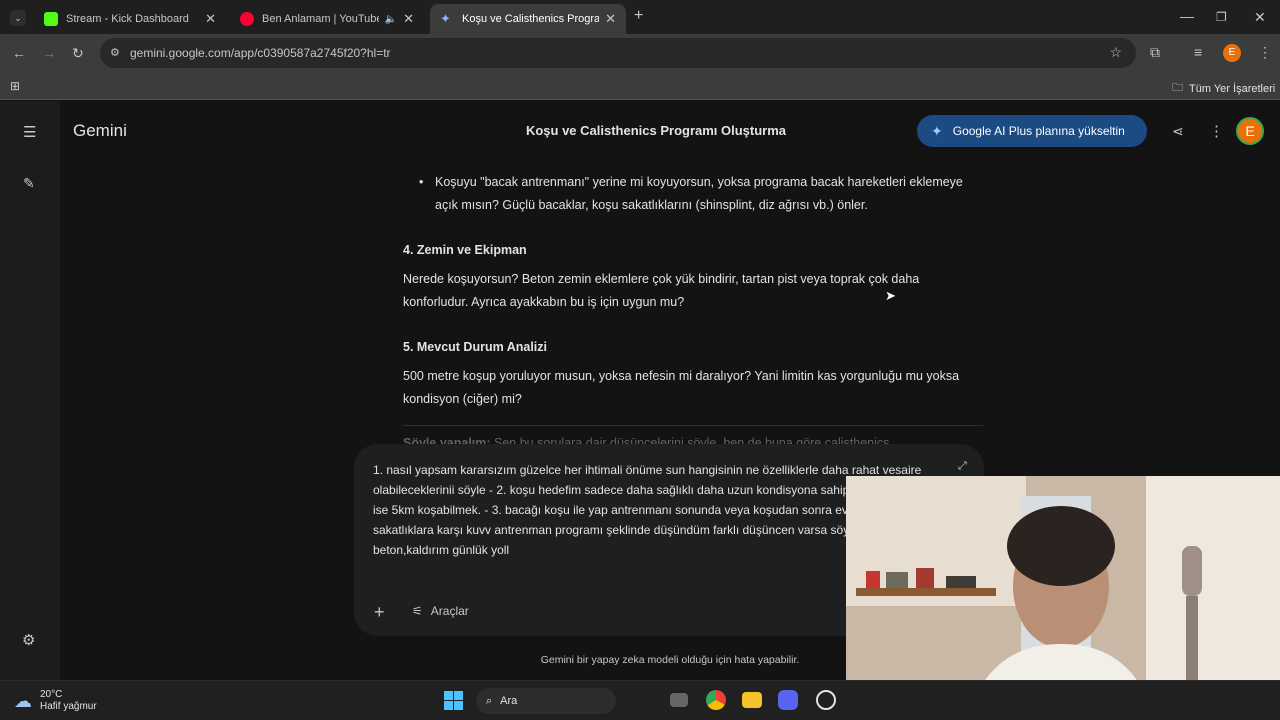 The image size is (1280, 720). Describe the element at coordinates (890, 295) in the screenshot. I see `mouse-cursor-icon: ➤` at that location.